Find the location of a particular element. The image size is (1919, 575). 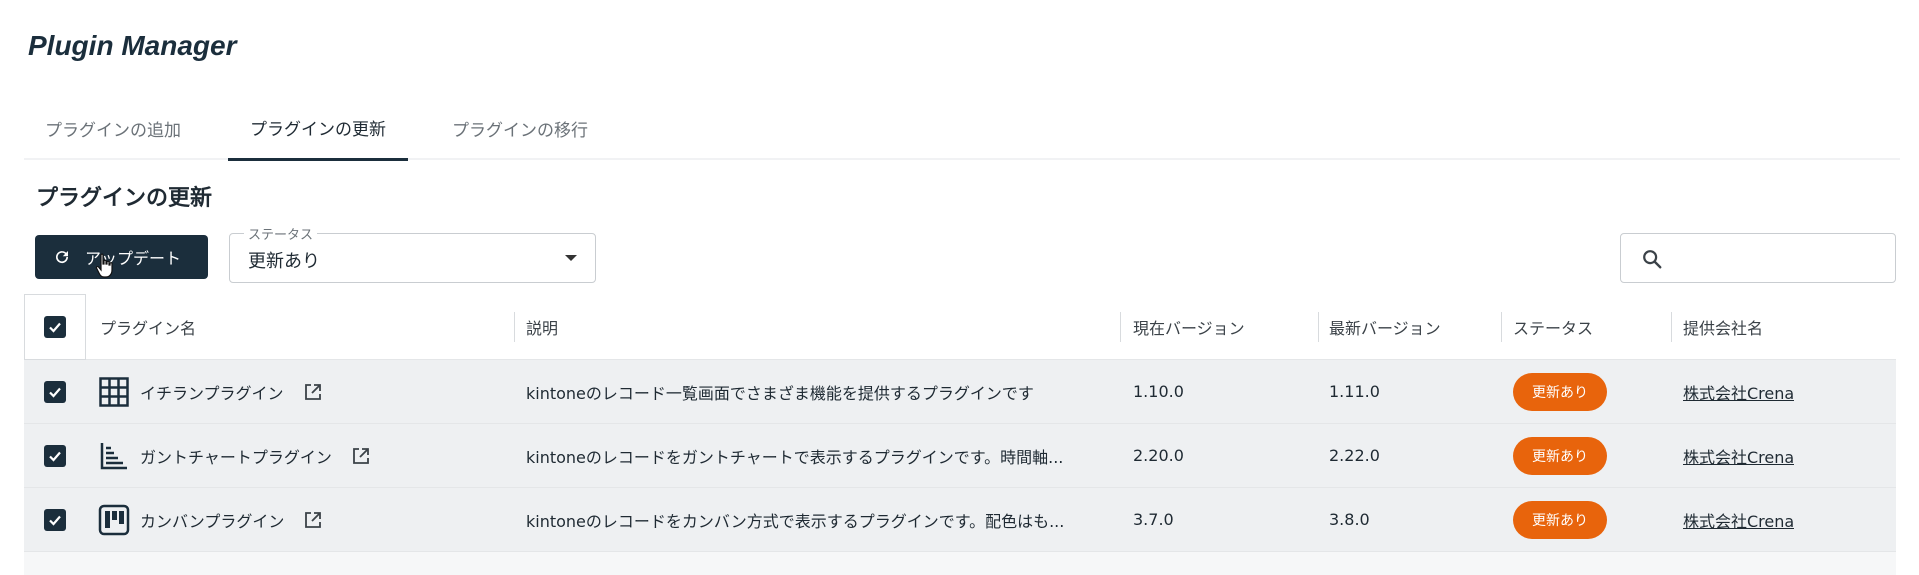

select-all-cell is located at coordinates (55, 327).